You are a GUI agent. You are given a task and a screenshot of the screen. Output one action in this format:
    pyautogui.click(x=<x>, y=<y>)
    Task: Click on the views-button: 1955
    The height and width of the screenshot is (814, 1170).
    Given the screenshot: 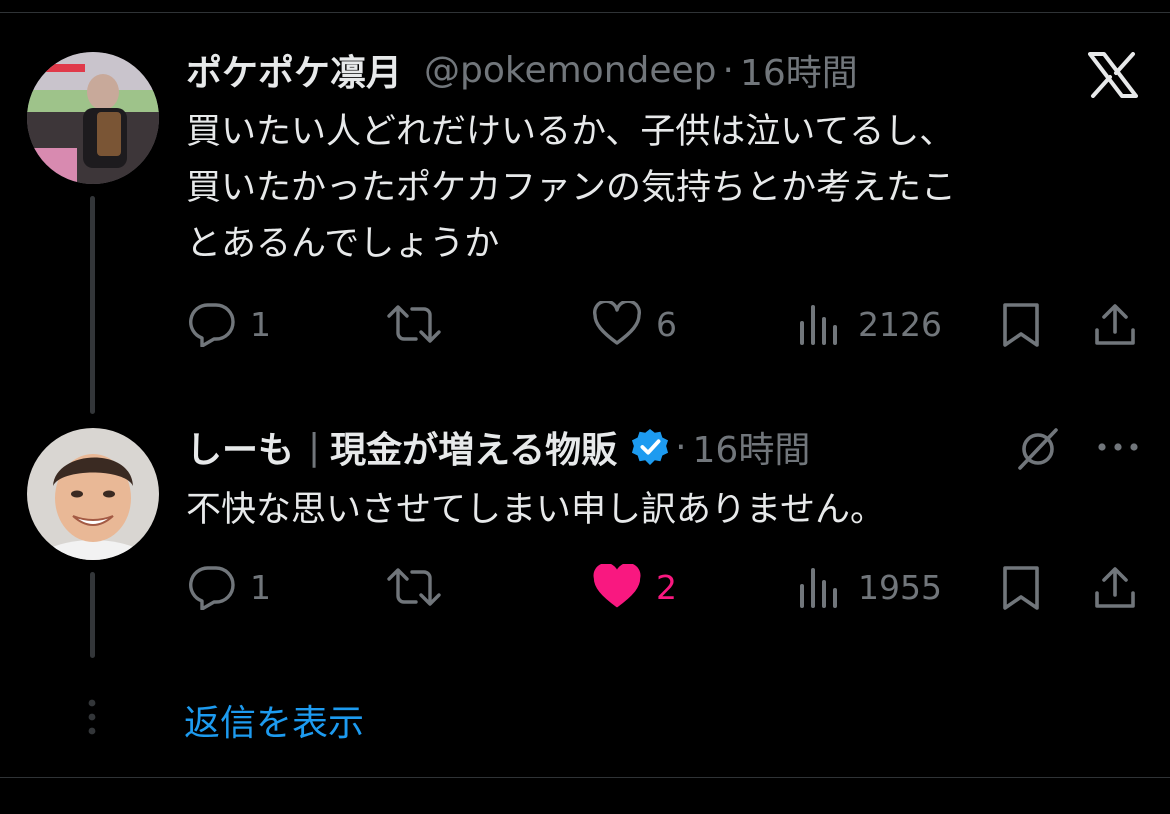 What is the action you would take?
    pyautogui.click(x=870, y=587)
    